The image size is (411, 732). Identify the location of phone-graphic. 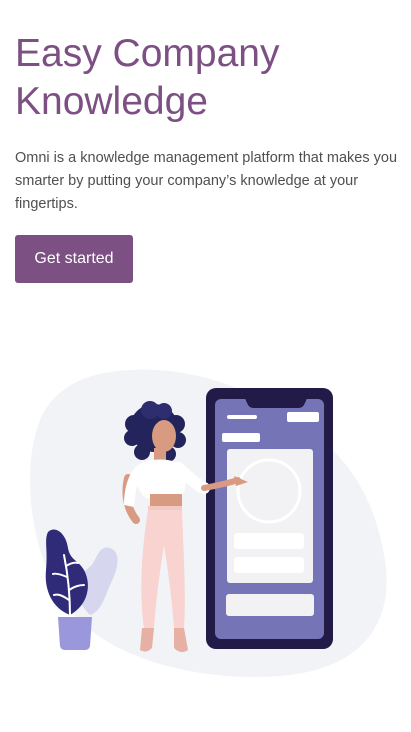
(269, 518).